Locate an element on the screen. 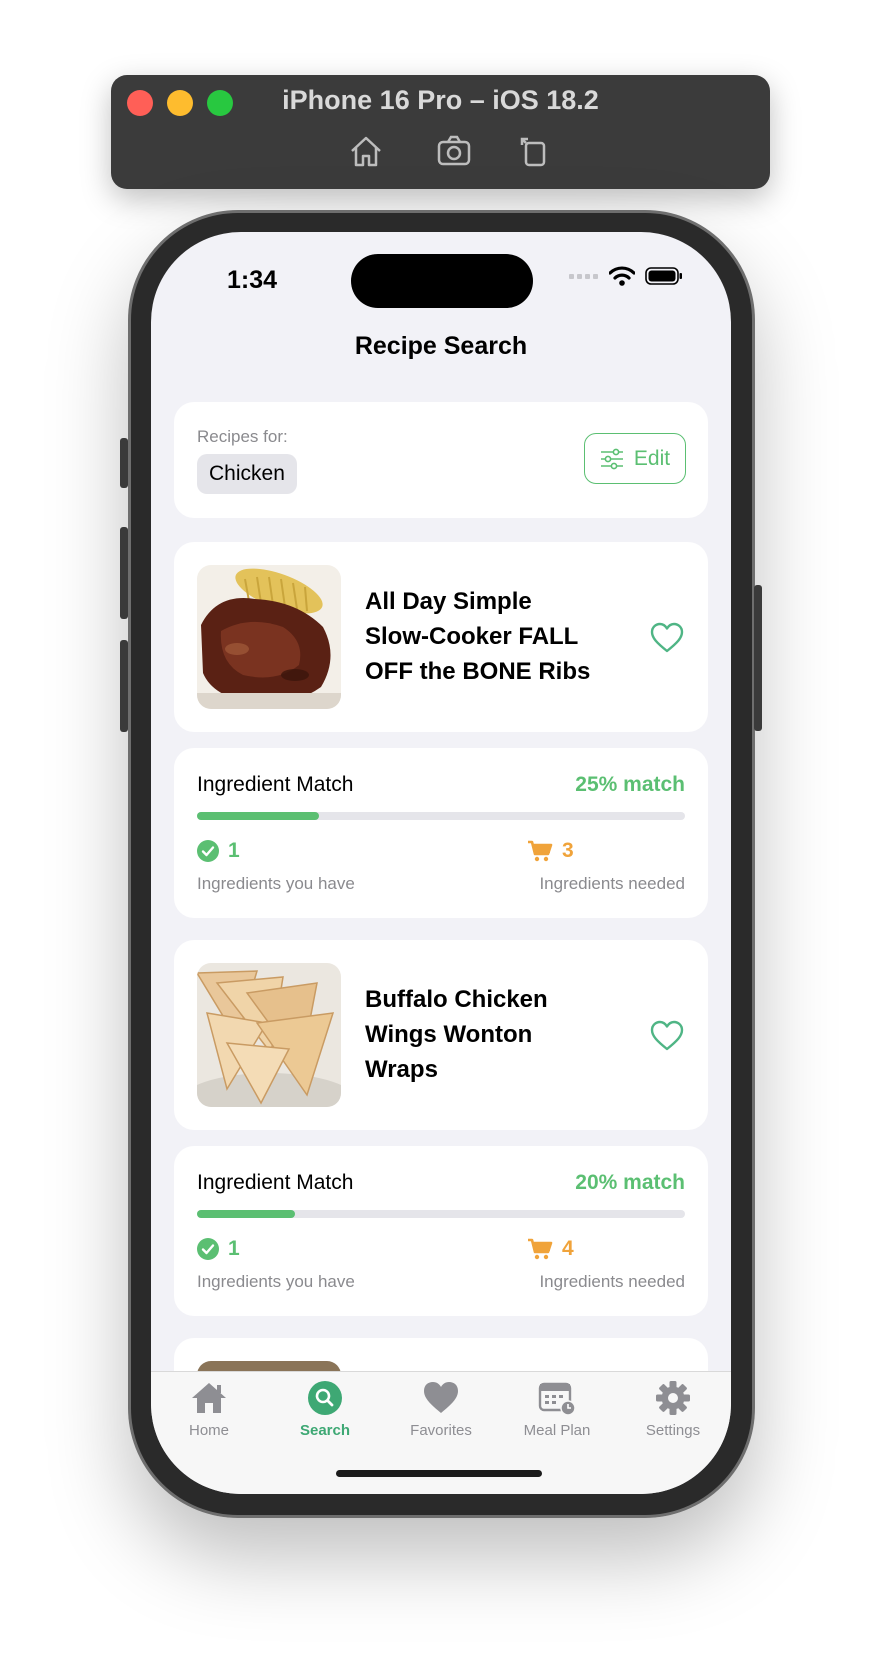 This screenshot has width=882, height=1668. tab-label: Search is located at coordinates (325, 1430).